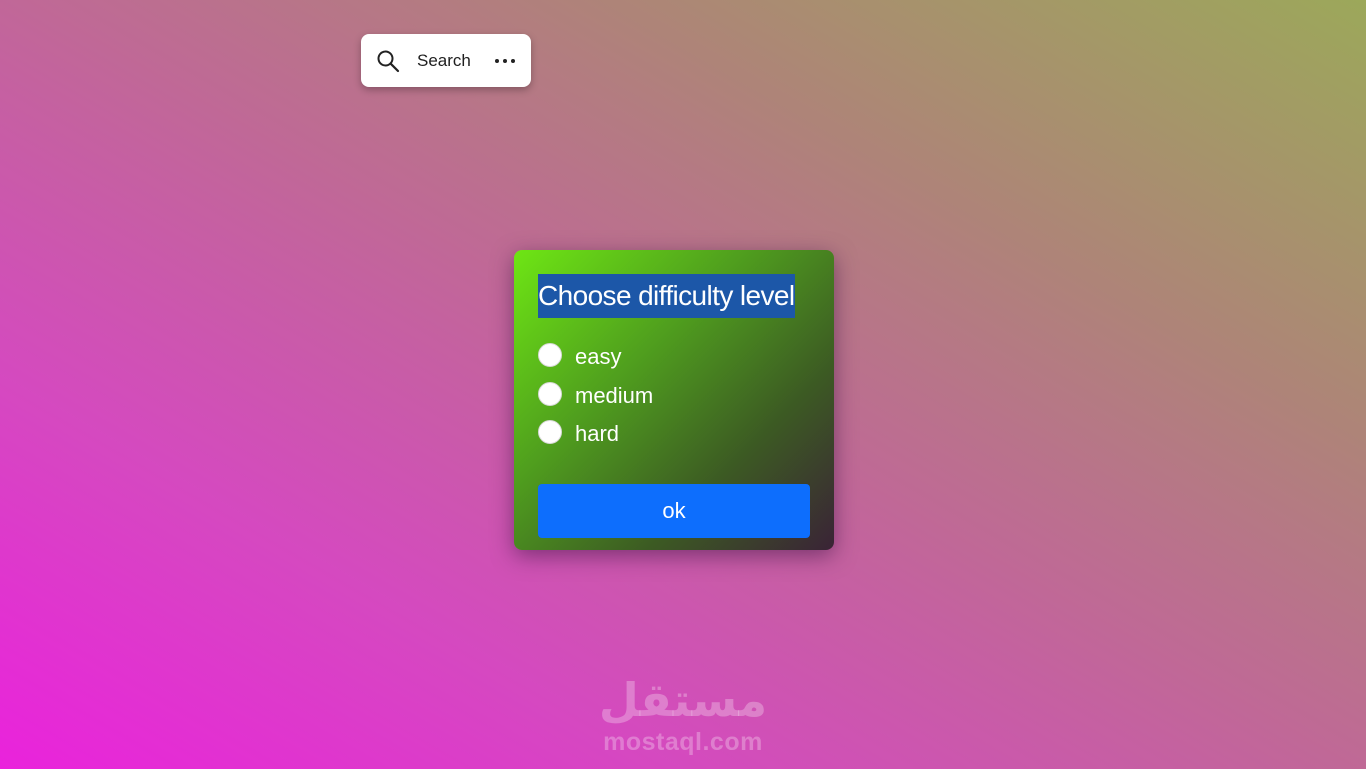  I want to click on search-icon, so click(388, 61).